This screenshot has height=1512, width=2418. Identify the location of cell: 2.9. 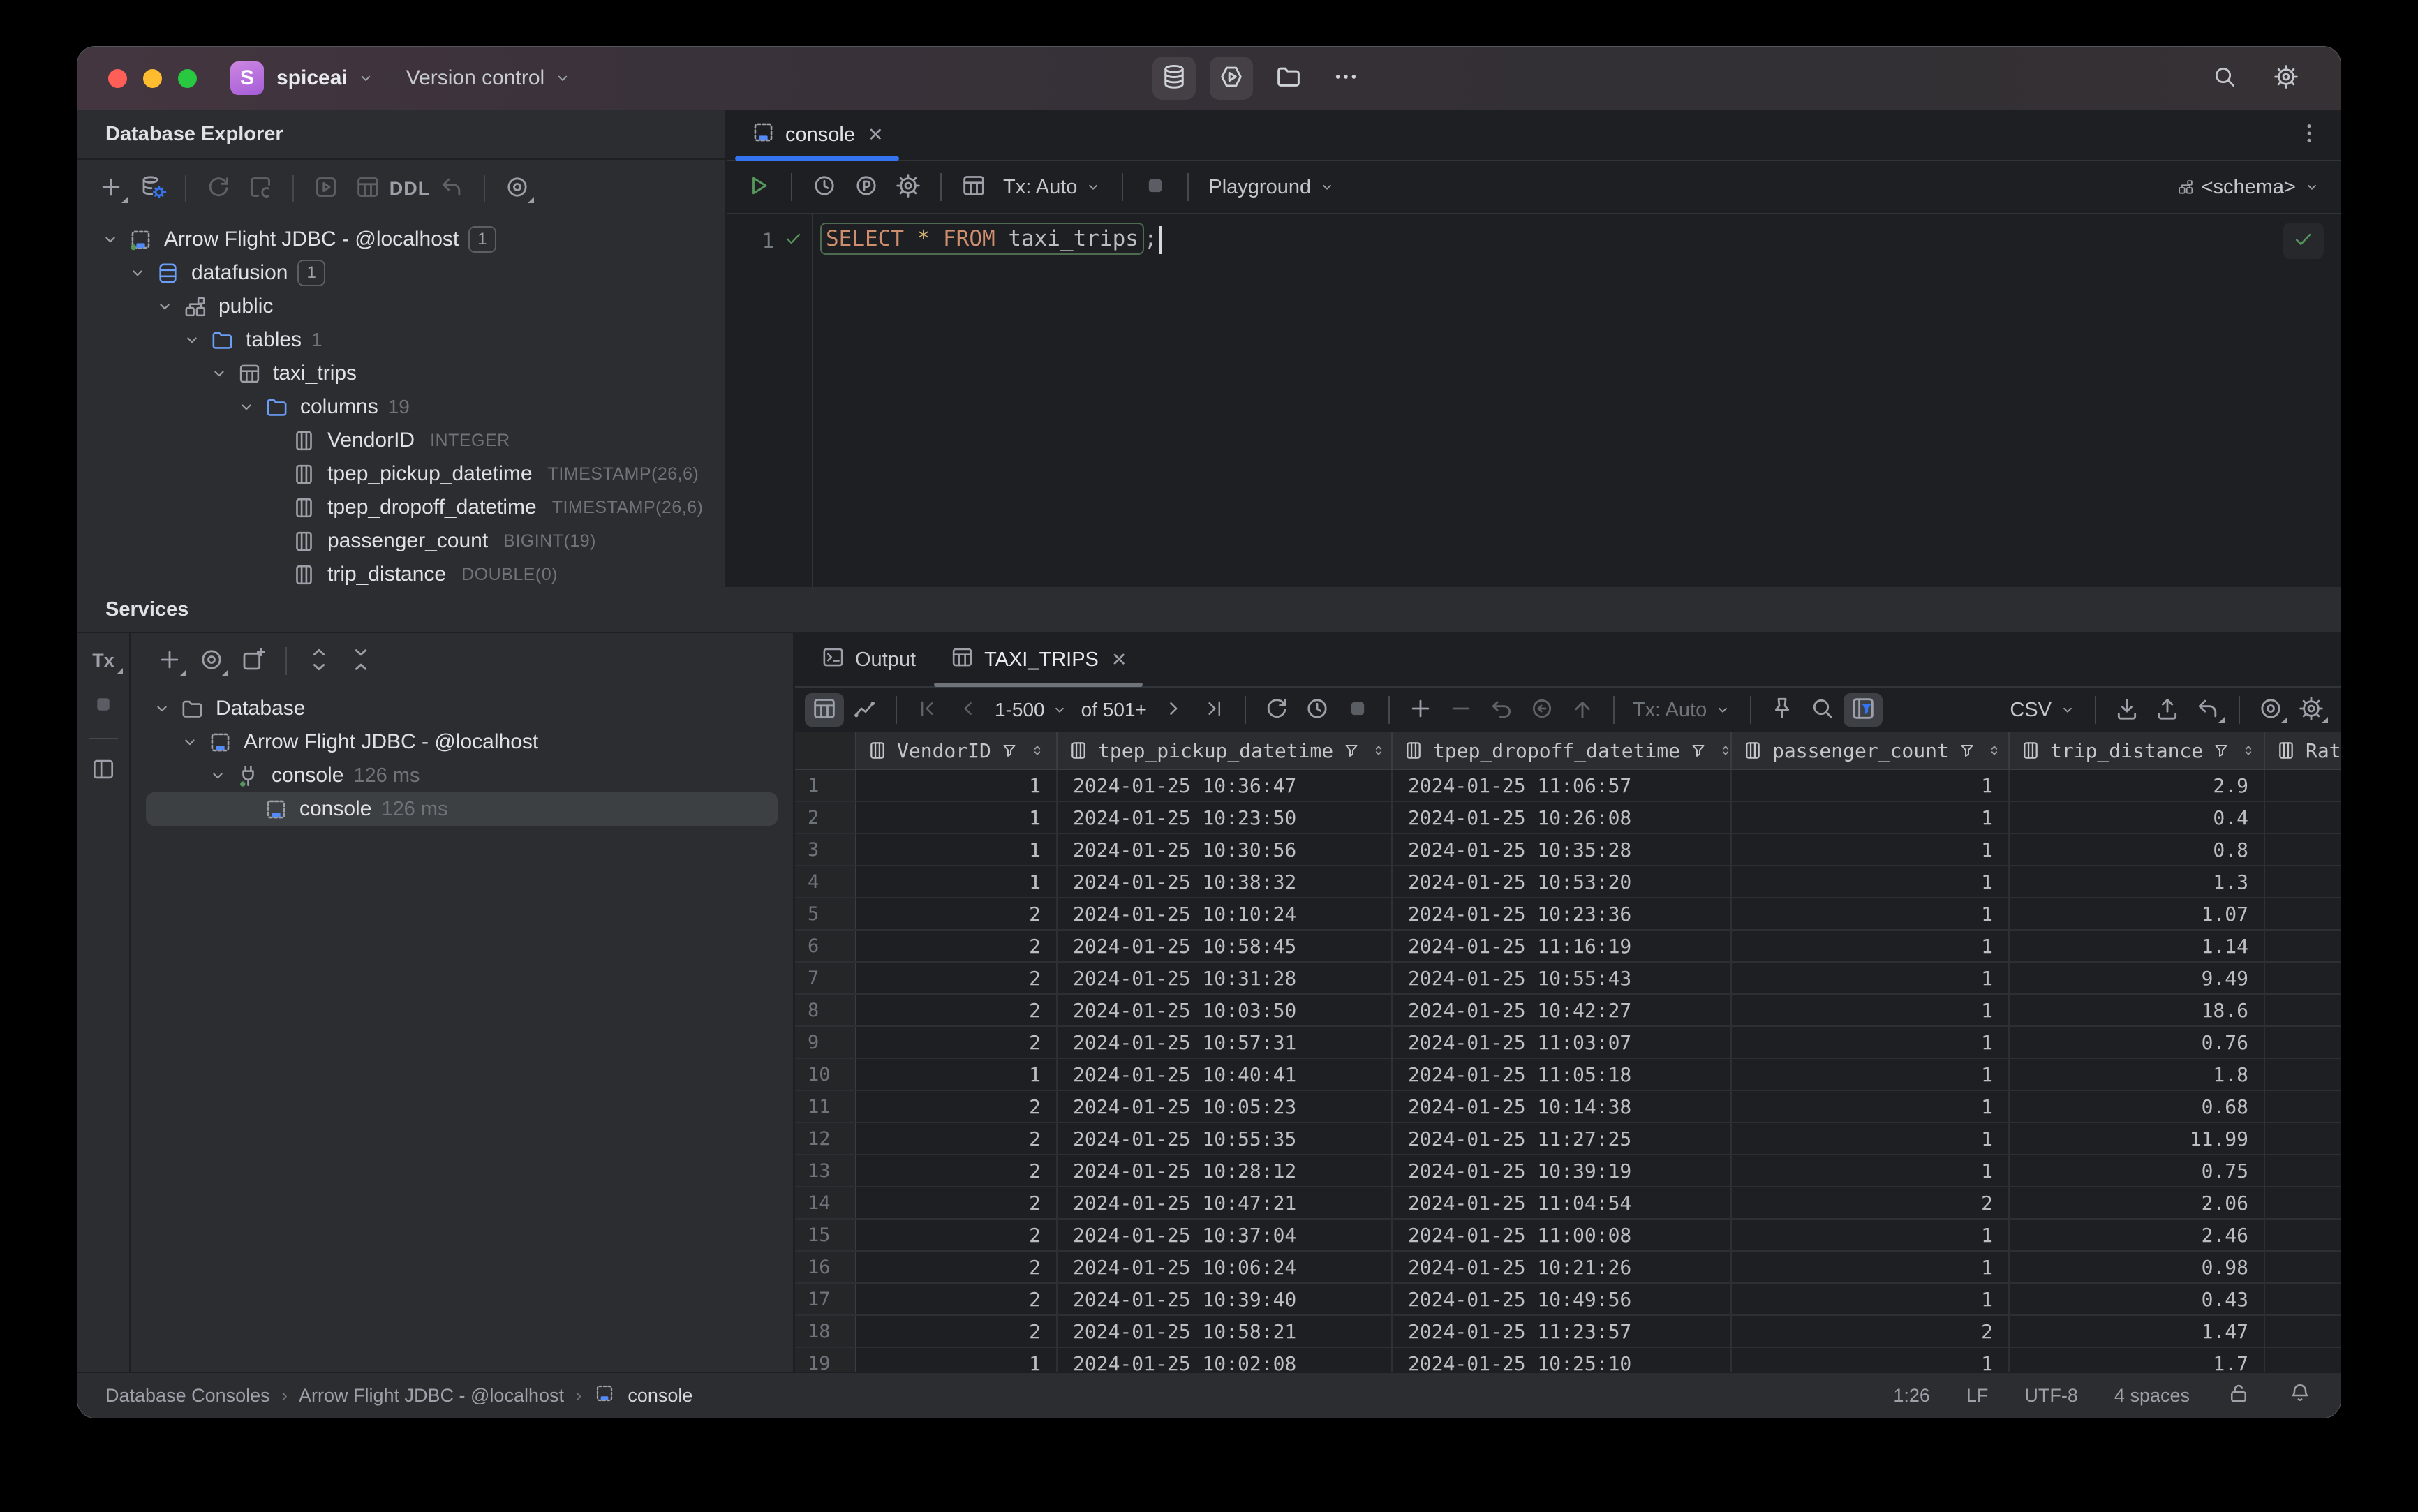
(2137, 785).